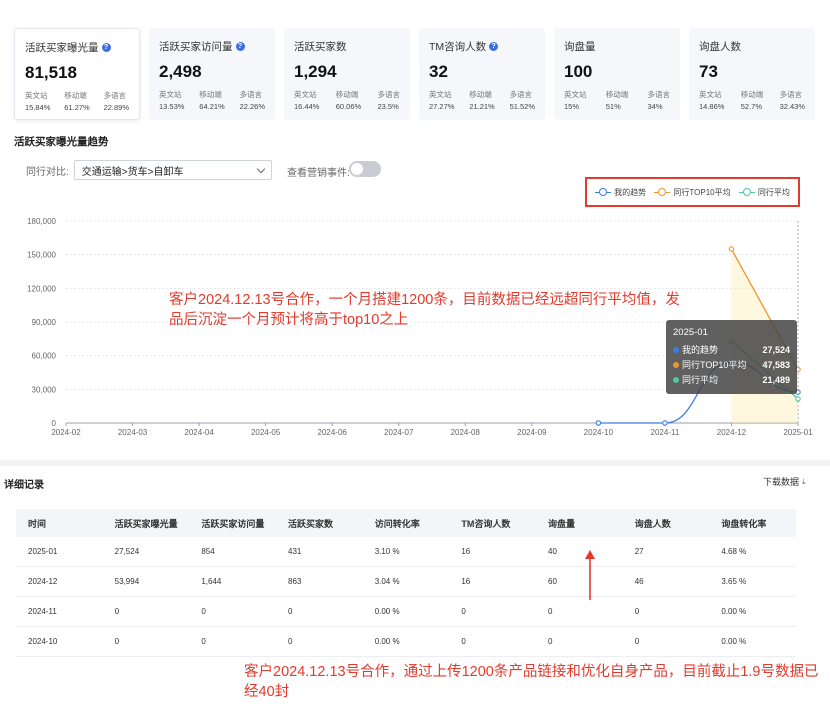 This screenshot has height=712, width=830. I want to click on y-tick-label: 60,000, so click(44, 356).